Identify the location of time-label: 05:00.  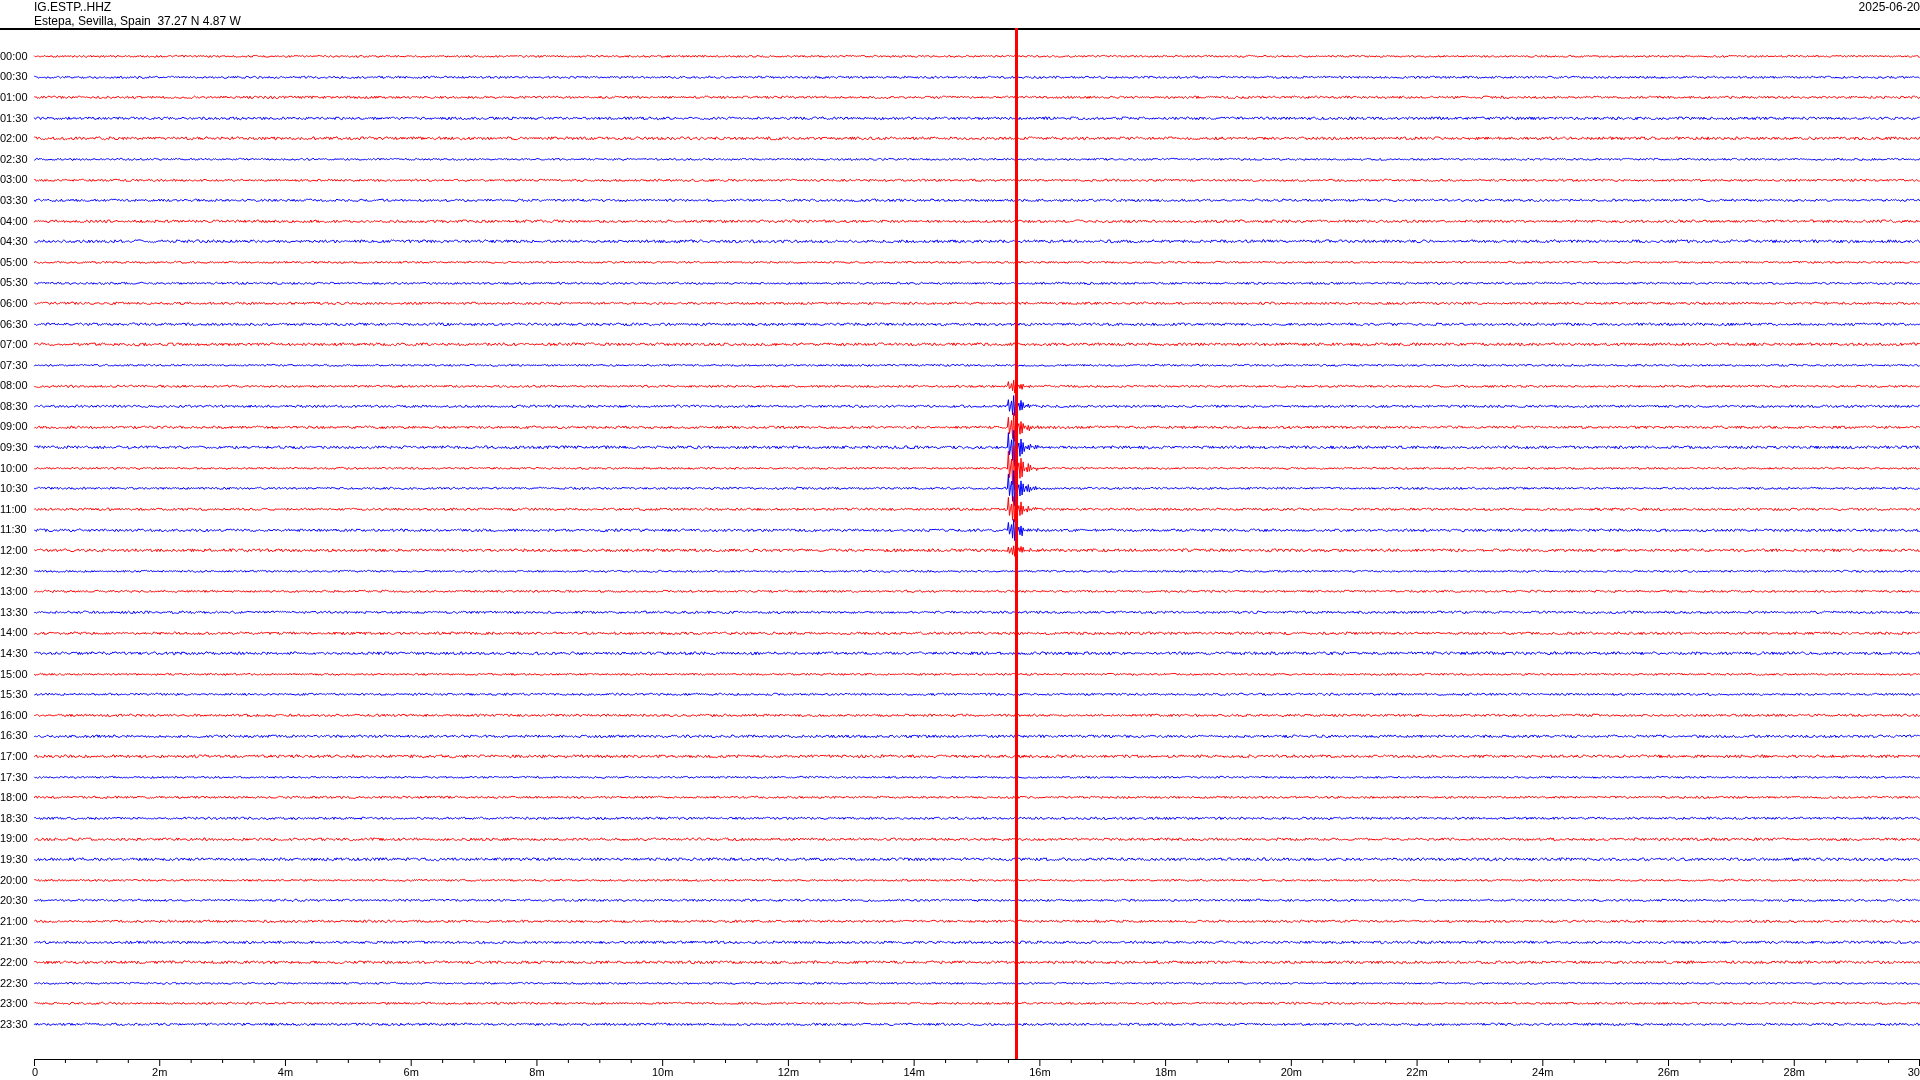
(14, 262).